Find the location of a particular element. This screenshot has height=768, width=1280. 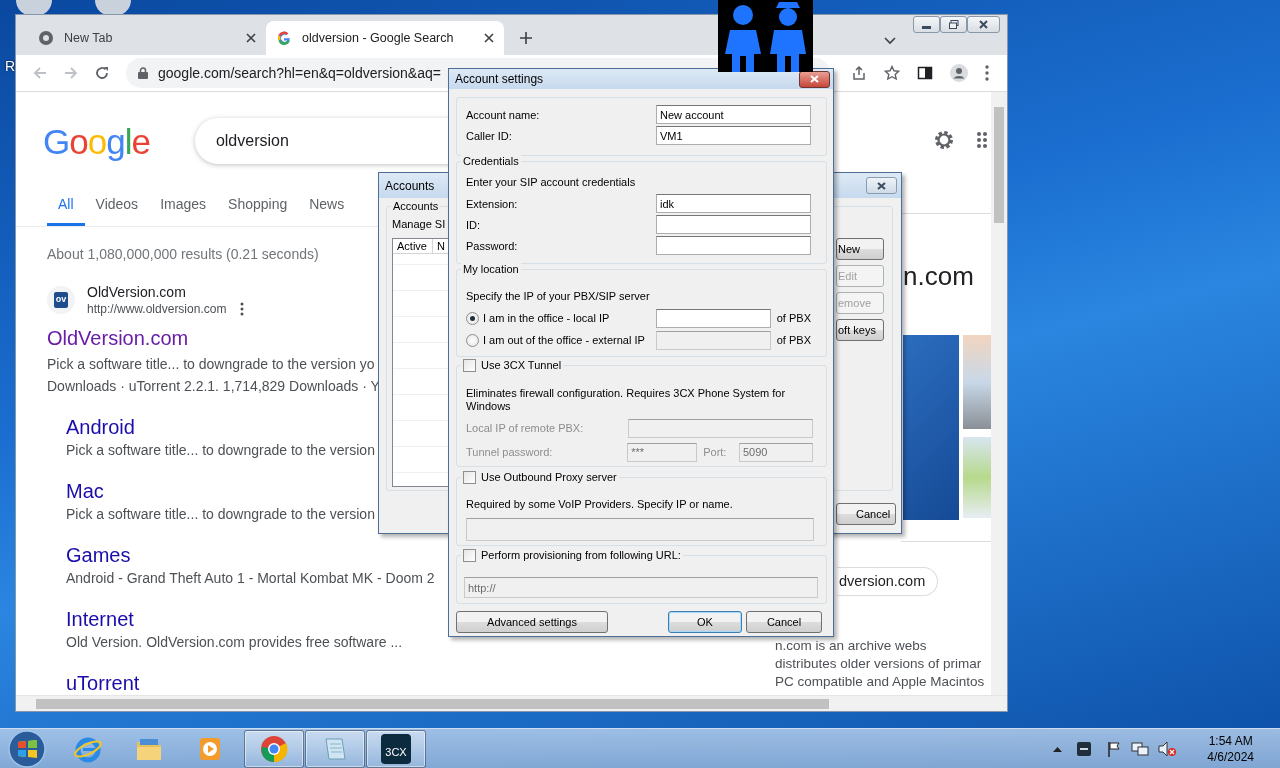

list-caption: Manage SI is located at coordinates (419, 224).